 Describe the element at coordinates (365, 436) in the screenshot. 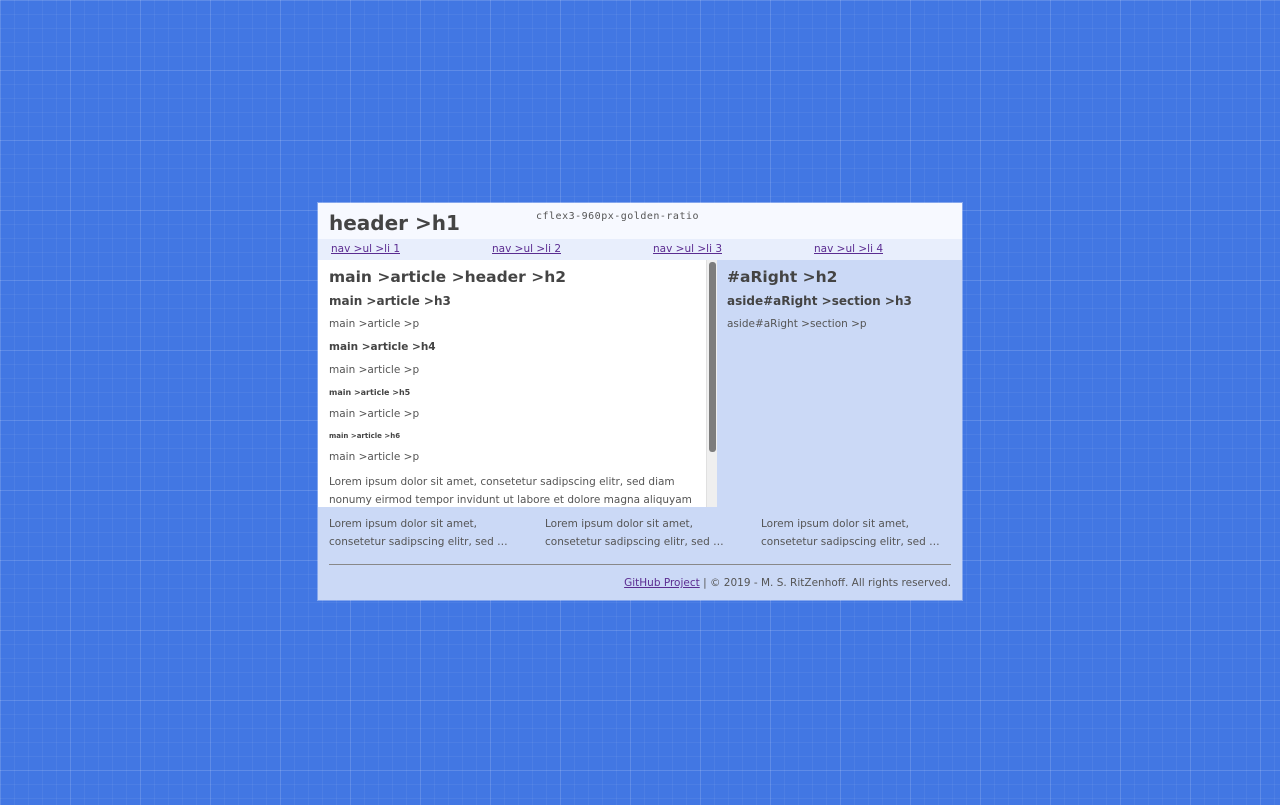

I see `article-h6: main >article >h6` at that location.